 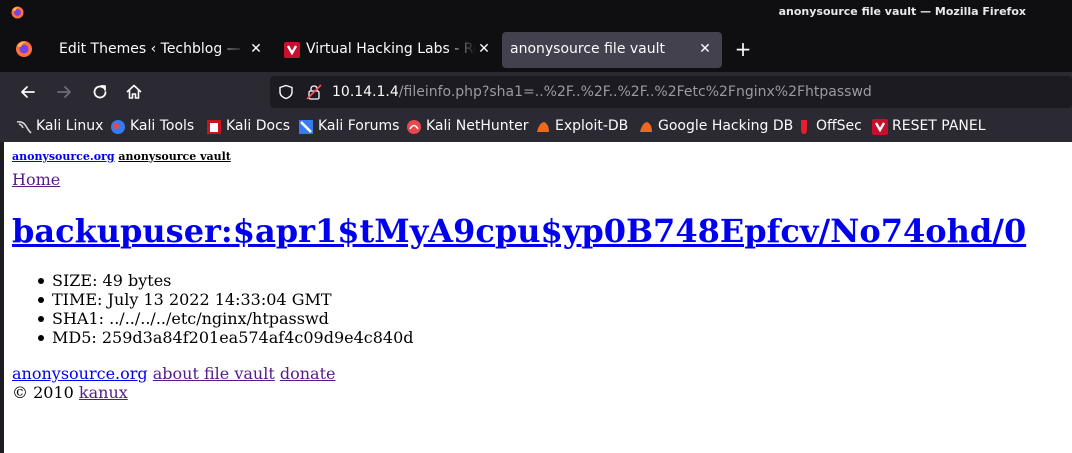 I want to click on footer-links: anonysource.org about file vault donate, so click(x=173, y=373).